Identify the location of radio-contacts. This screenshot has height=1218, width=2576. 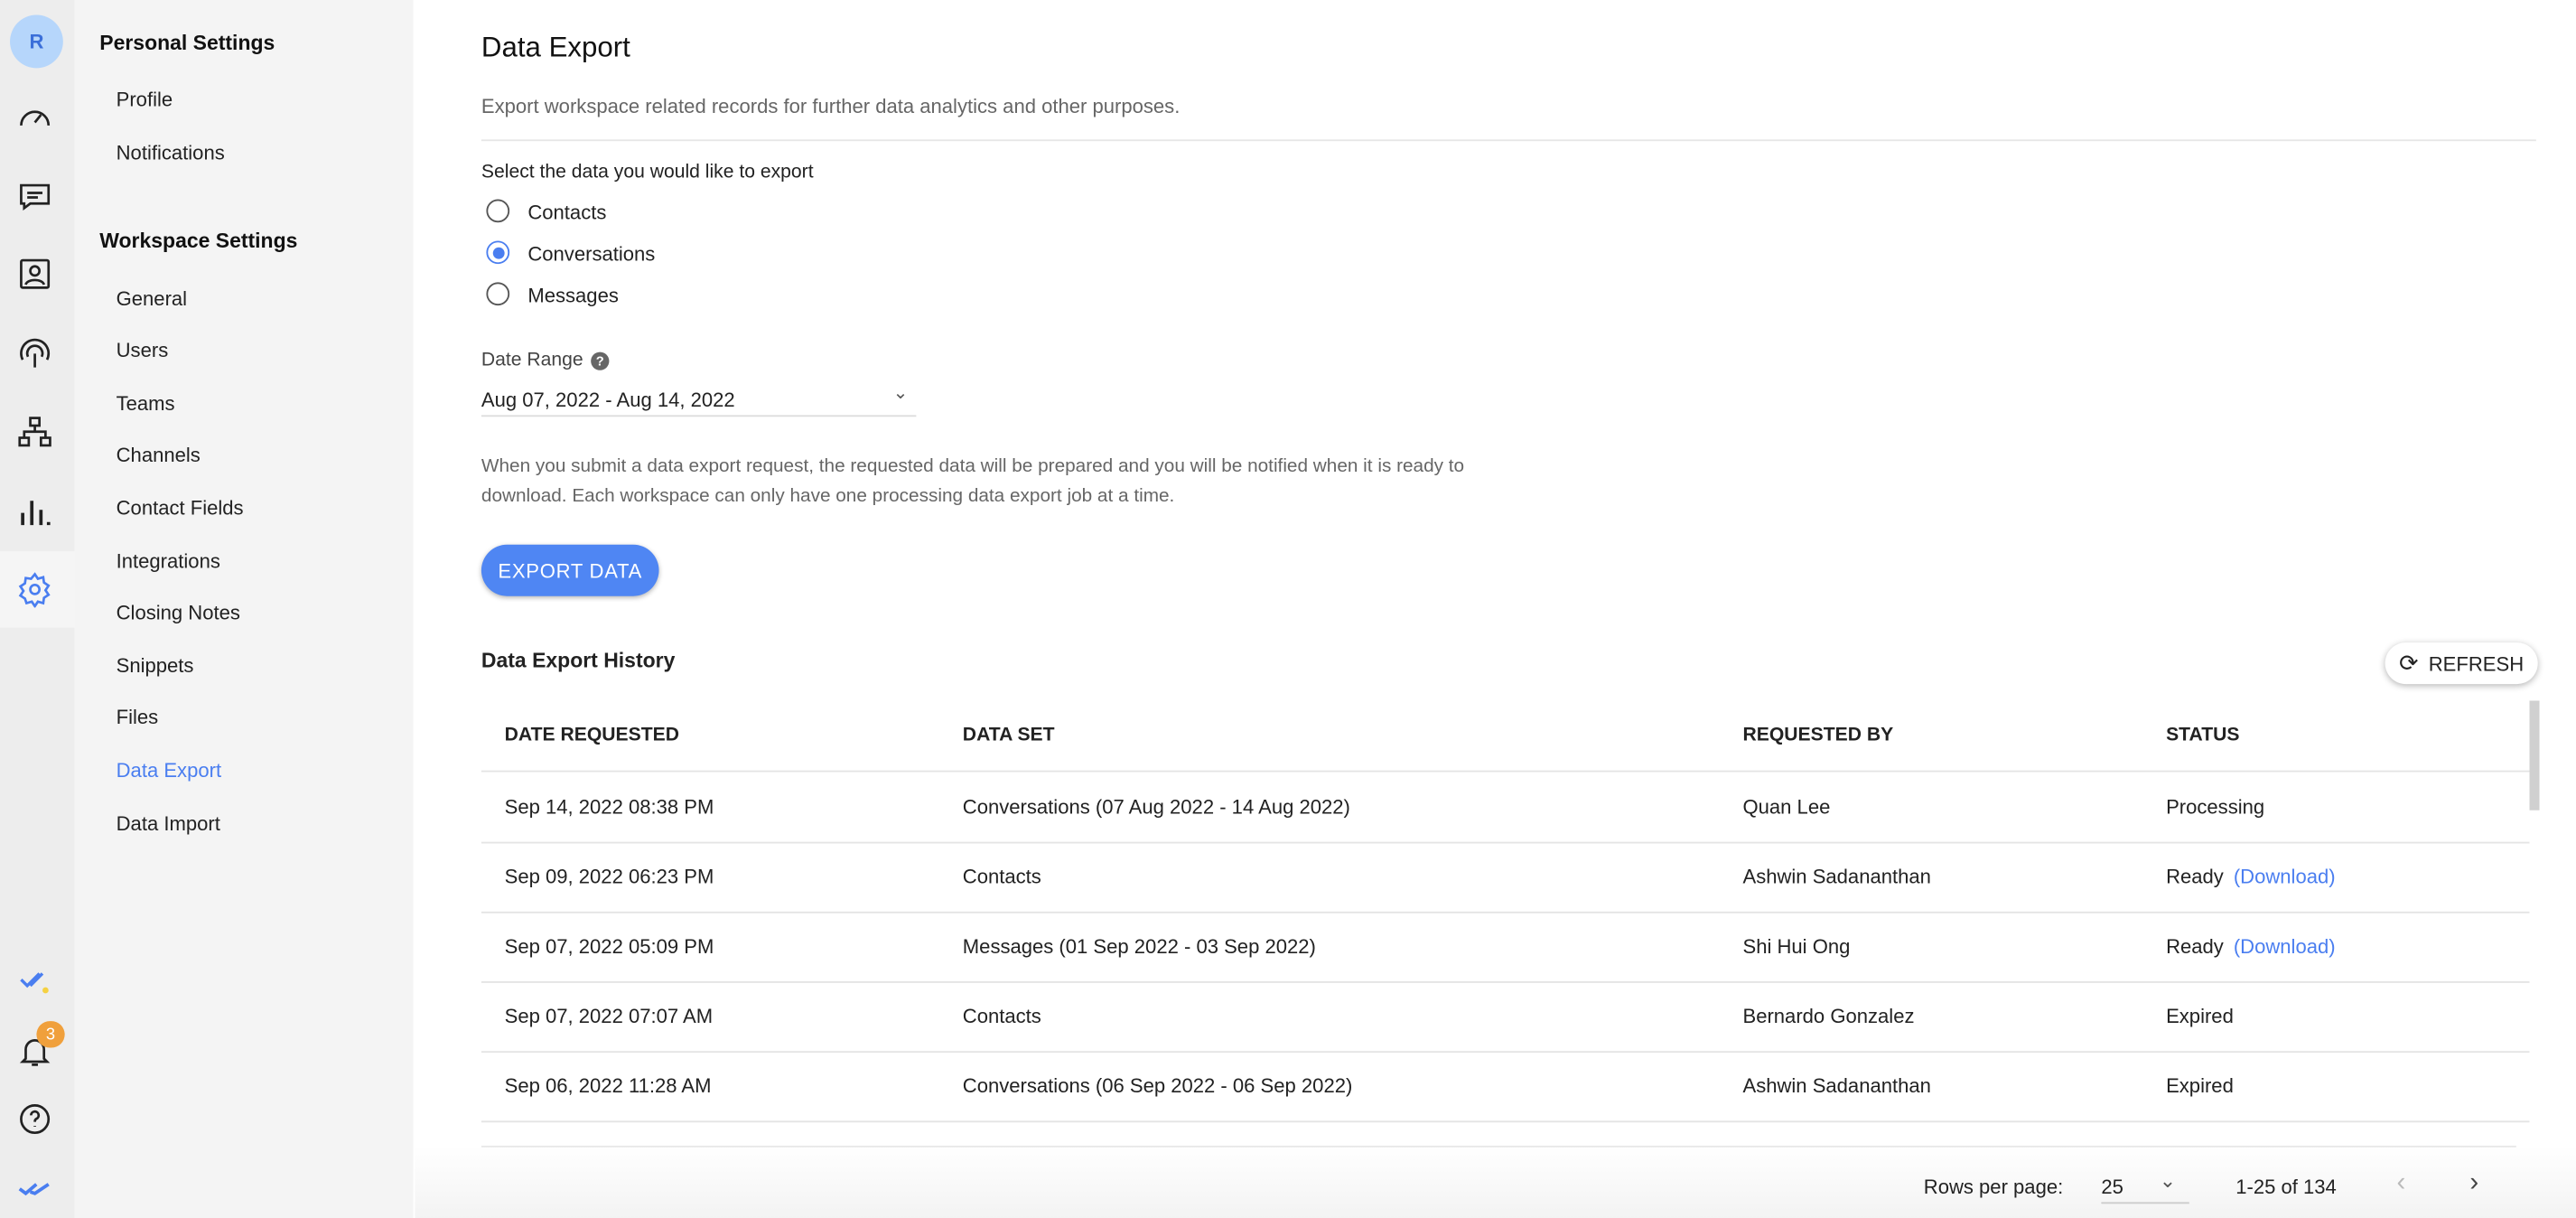
(498, 211).